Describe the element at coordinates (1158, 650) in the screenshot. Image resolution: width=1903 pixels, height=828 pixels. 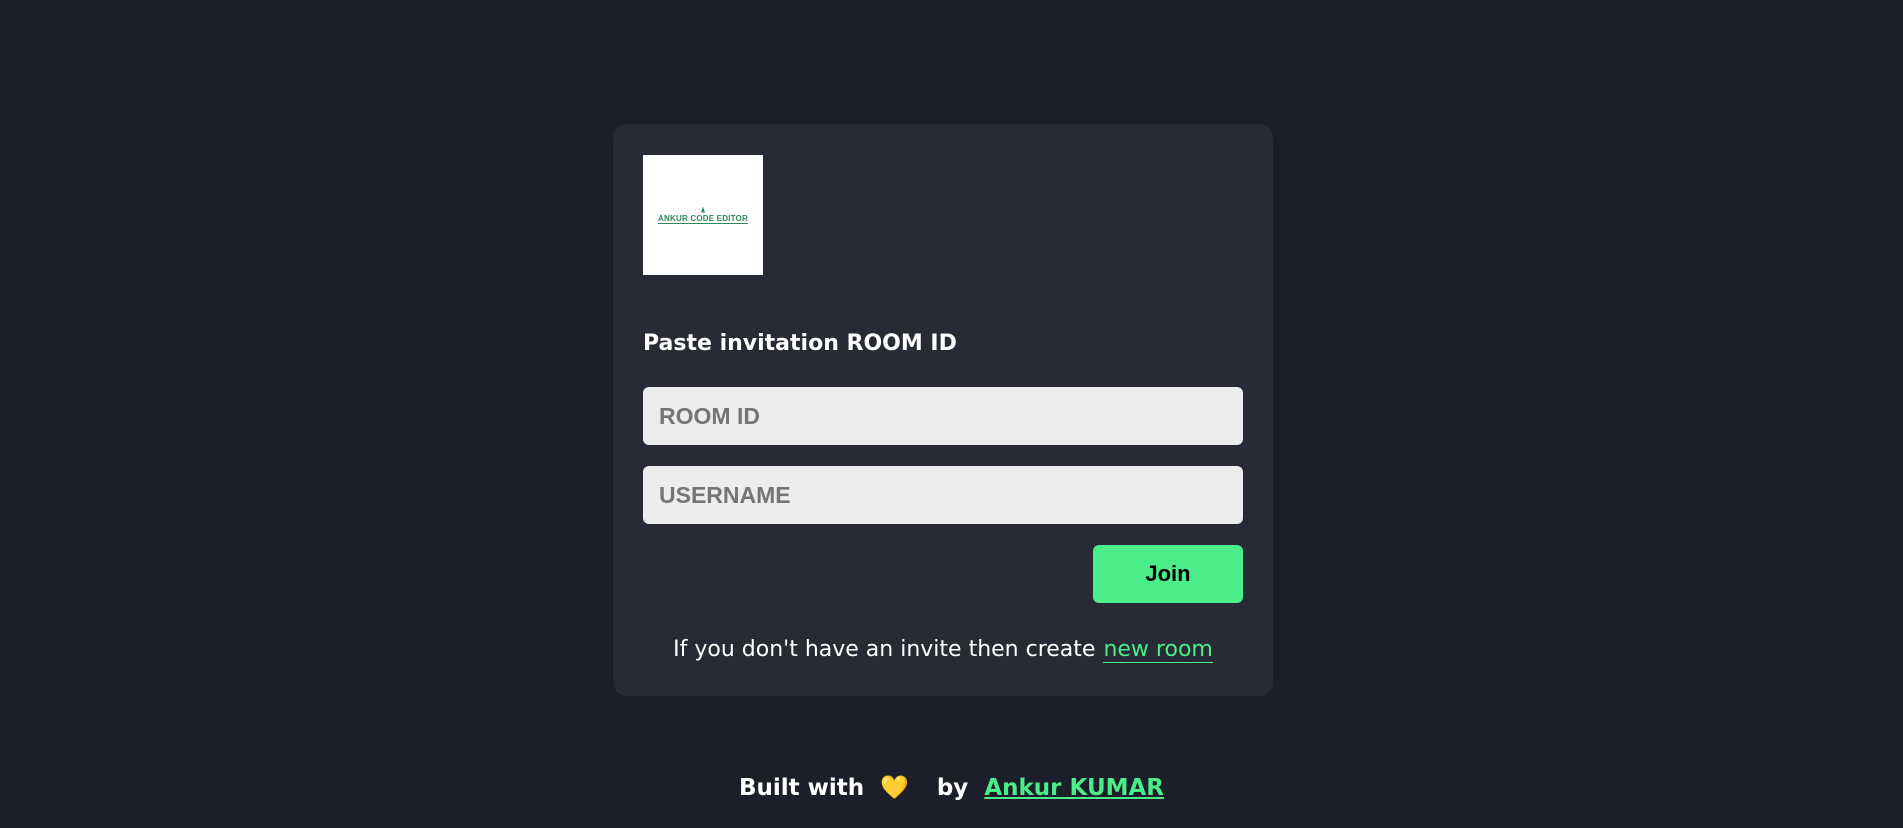
I see `new-room-link: new room` at that location.